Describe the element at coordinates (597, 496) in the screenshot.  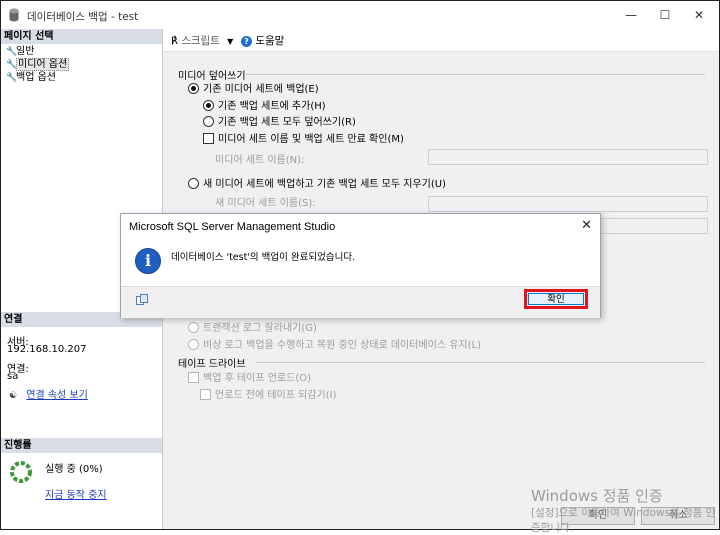
I see `windows-activation-watermark: Windows 정품 인증` at that location.